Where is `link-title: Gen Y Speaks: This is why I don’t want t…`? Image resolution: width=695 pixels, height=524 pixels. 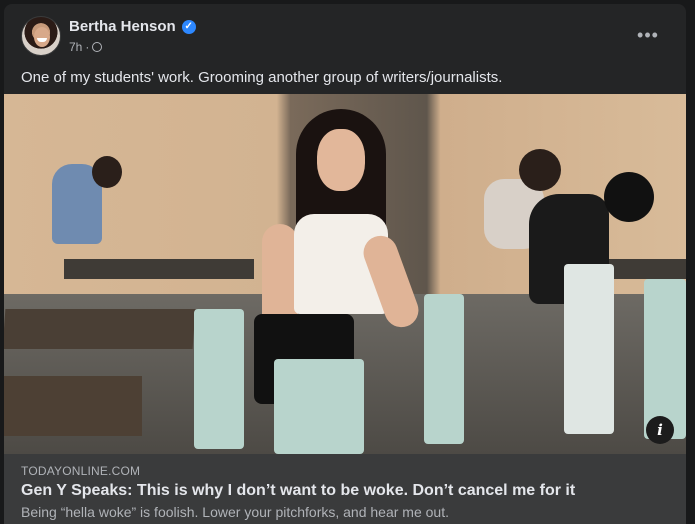
link-title: Gen Y Speaks: This is why I don’t want t… is located at coordinates (298, 491).